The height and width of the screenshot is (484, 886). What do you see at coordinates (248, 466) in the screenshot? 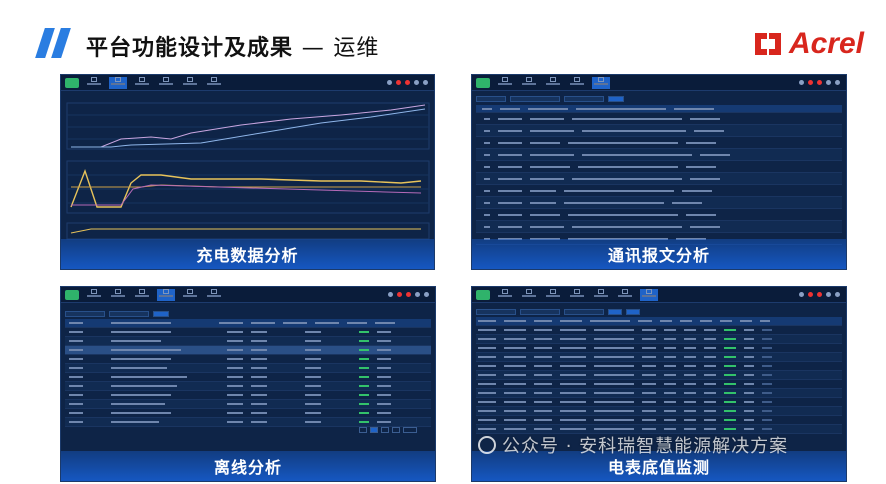
I see `panel-caption: 离线分析` at bounding box center [248, 466].